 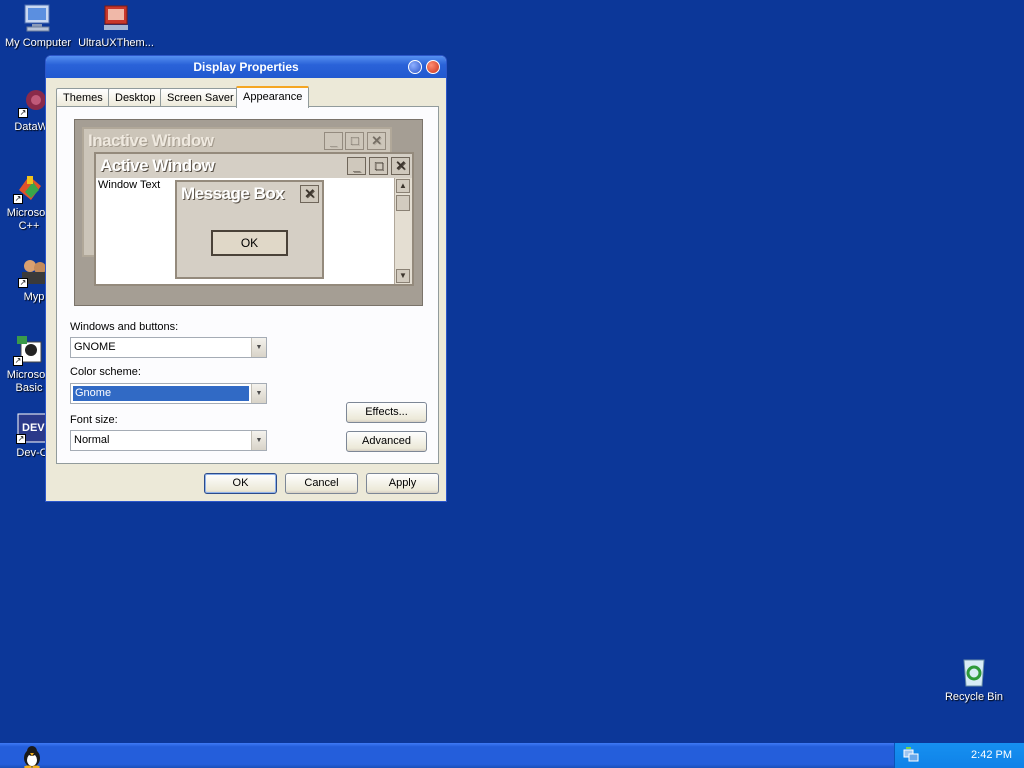 I want to click on clock: 2:42 PM, so click(x=991, y=755).